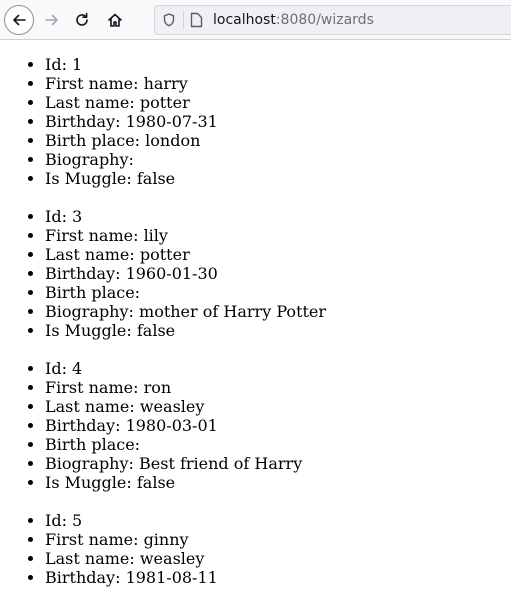 The height and width of the screenshot is (606, 511). What do you see at coordinates (171, 121) in the screenshot?
I see `field-value: 1980-07-31` at bounding box center [171, 121].